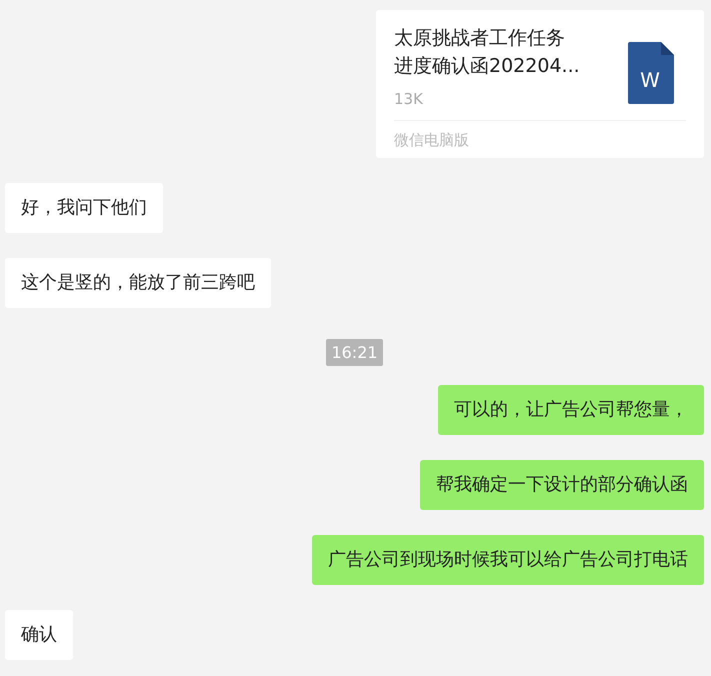 This screenshot has width=711, height=676. Describe the element at coordinates (354, 352) in the screenshot. I see `message-time: 16:21` at that location.